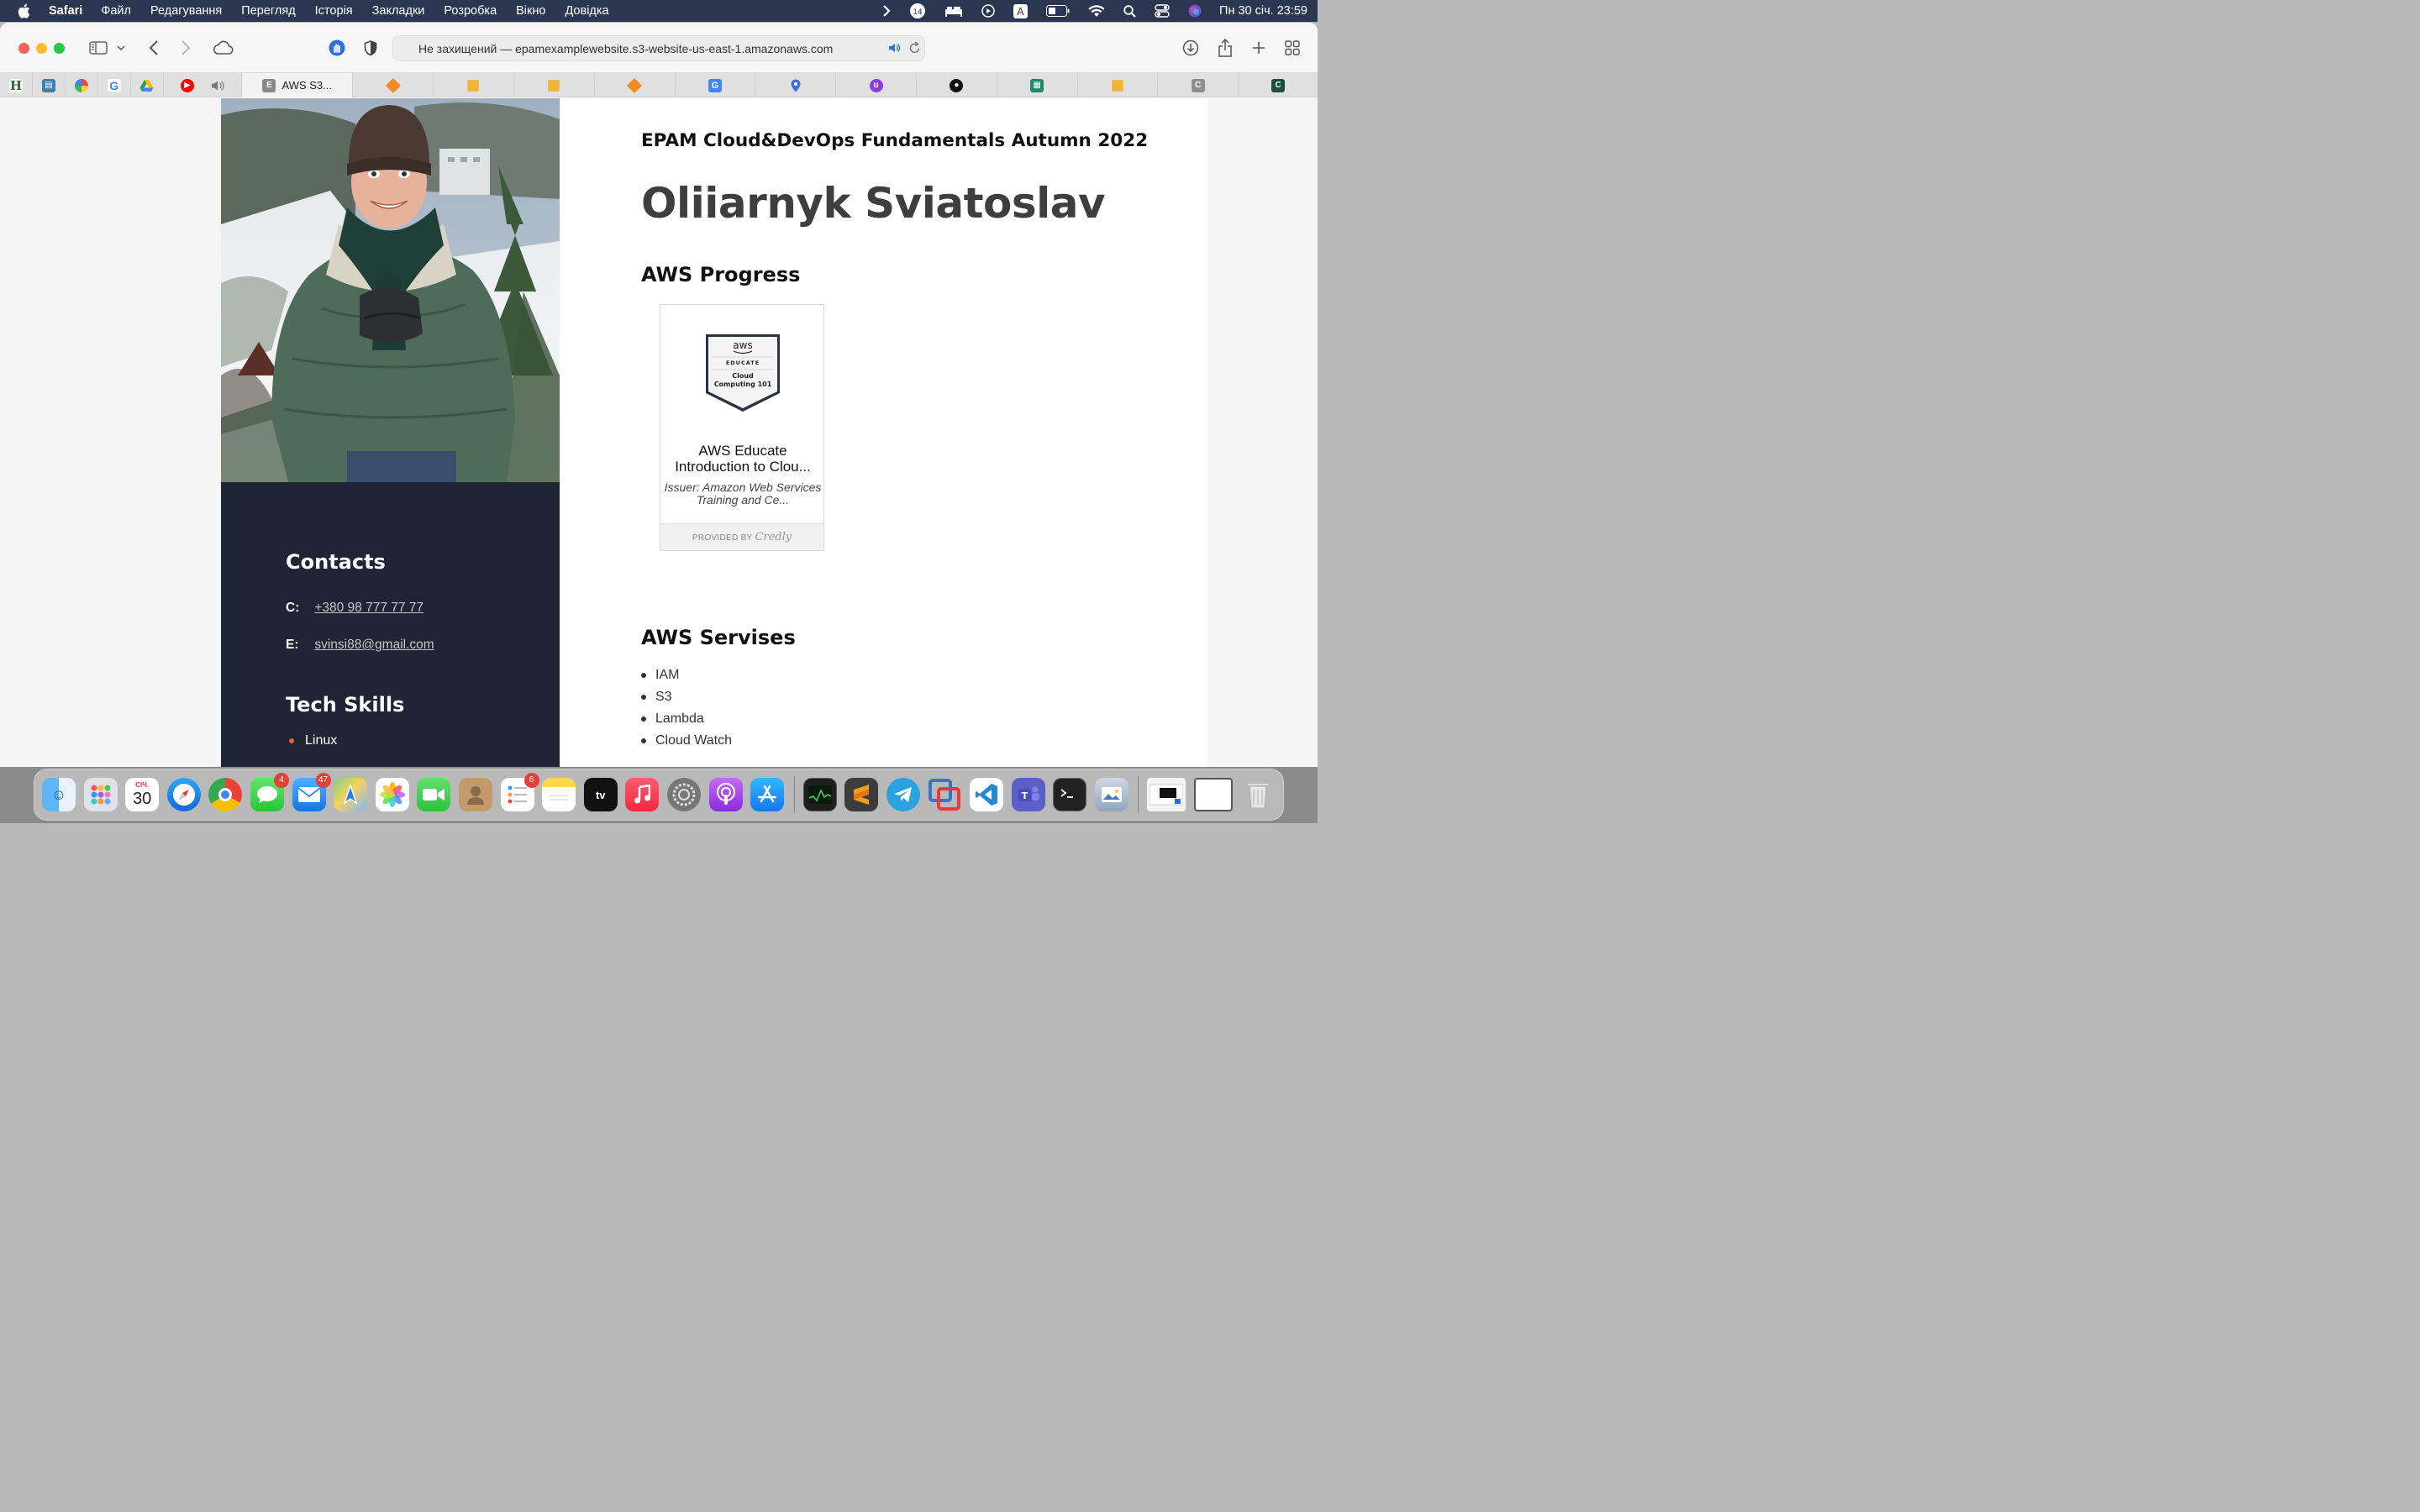  What do you see at coordinates (743, 384) in the screenshot?
I see `badge-line-2: Computing 101` at bounding box center [743, 384].